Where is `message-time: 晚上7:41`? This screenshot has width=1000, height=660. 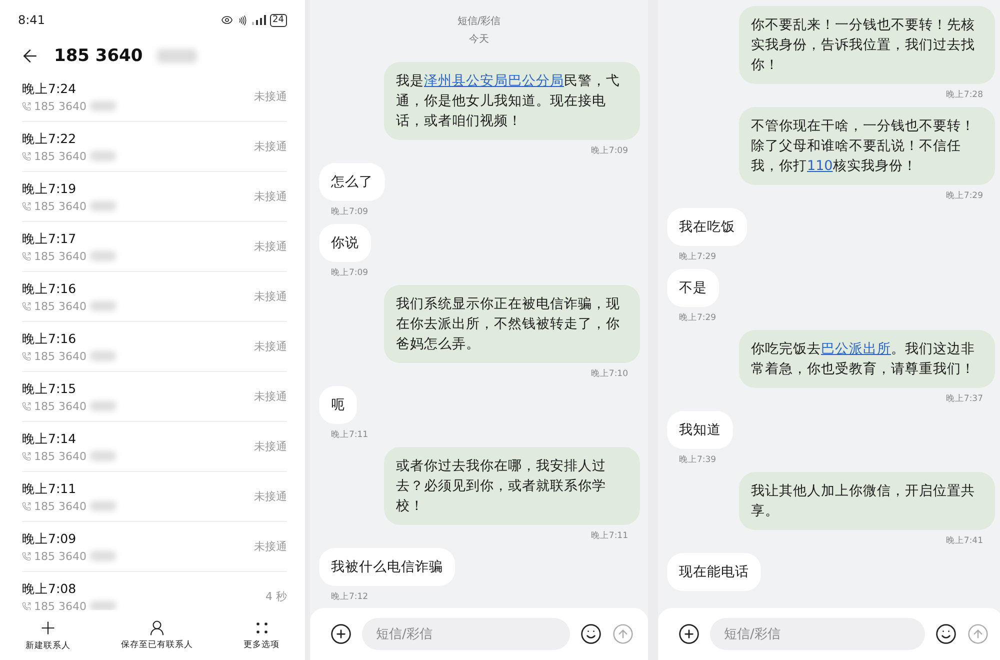
message-time: 晚上7:41 is located at coordinates (964, 541).